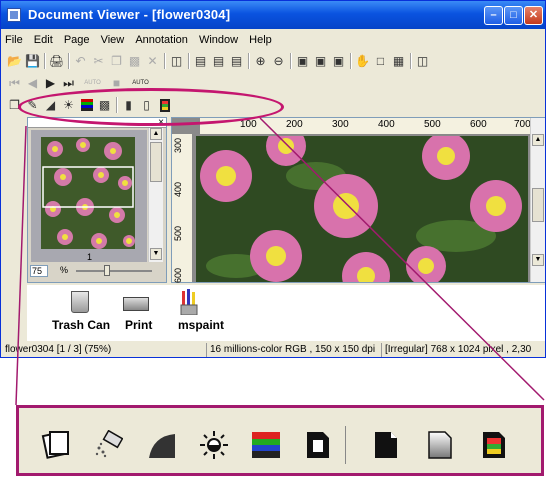 The image size is (546, 485). What do you see at coordinates (494, 445) in the screenshot?
I see `color-page-icon` at bounding box center [494, 445].